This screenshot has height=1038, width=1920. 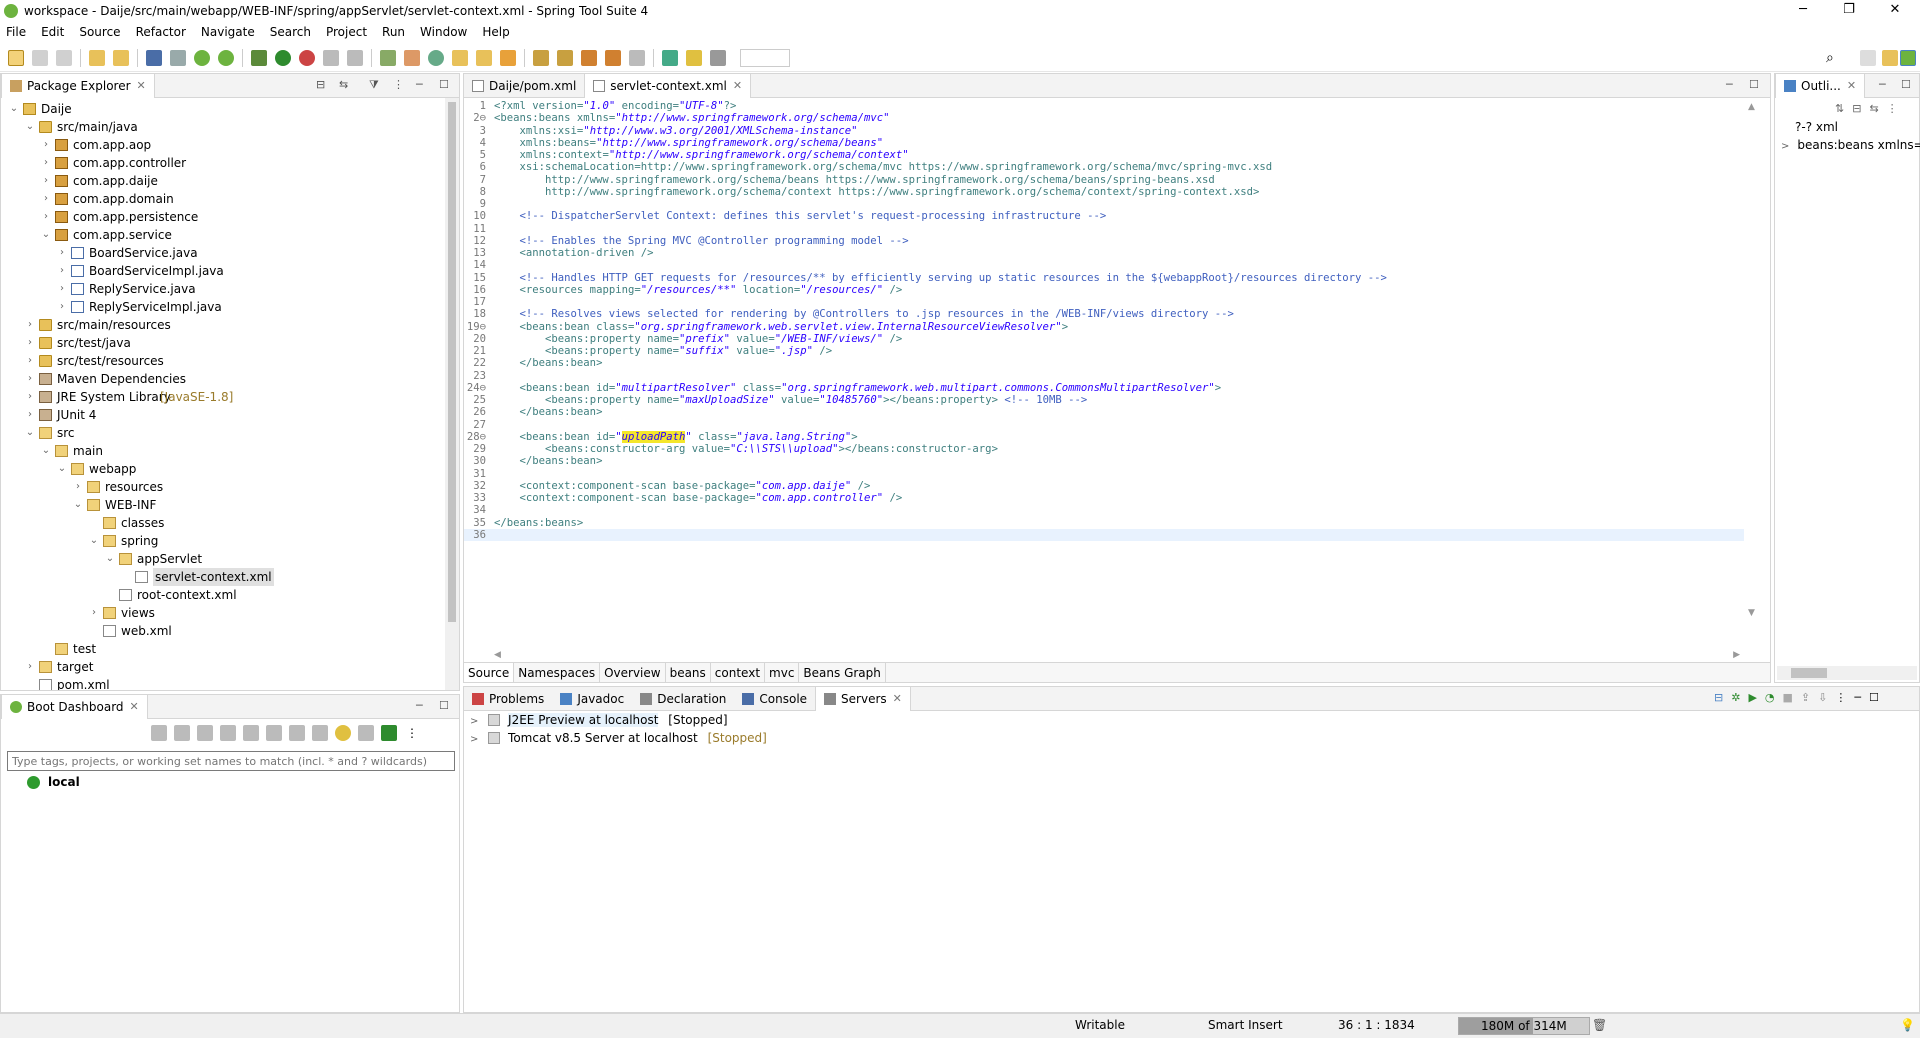 What do you see at coordinates (452, 394) in the screenshot?
I see `package-explorer-scrollbar` at bounding box center [452, 394].